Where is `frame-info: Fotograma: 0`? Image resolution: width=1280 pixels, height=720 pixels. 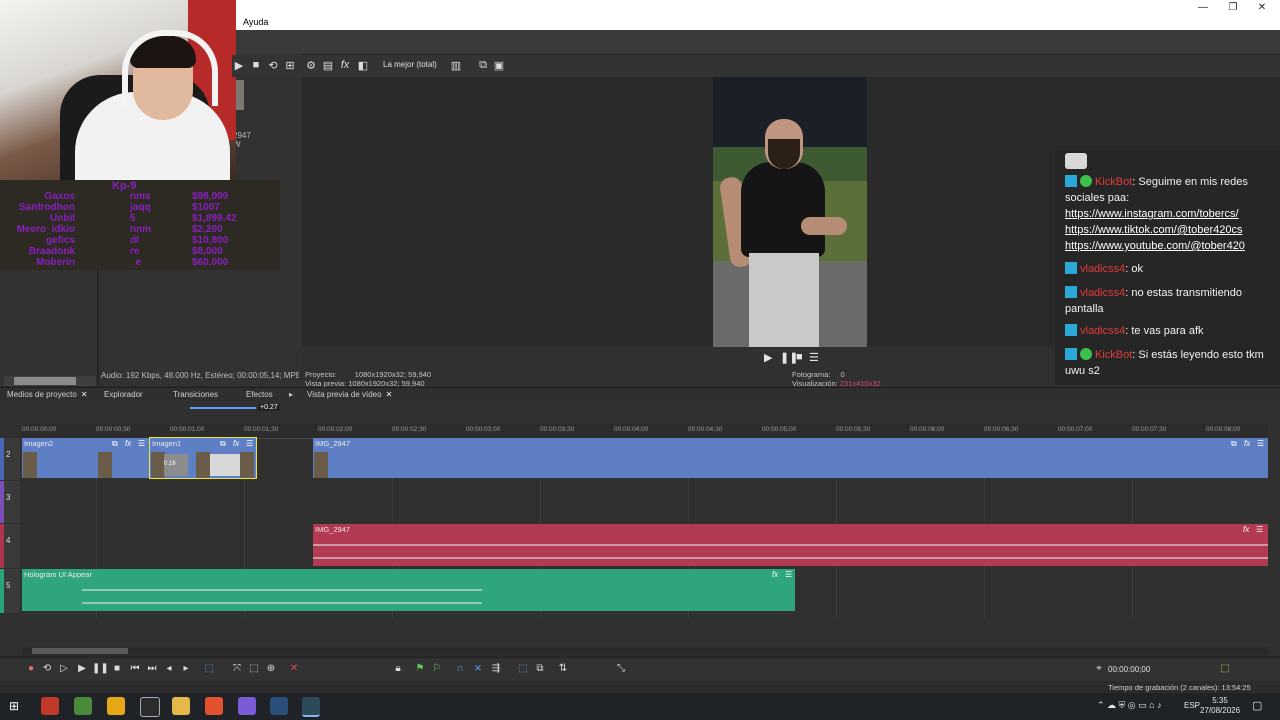 frame-info: Fotograma: 0 is located at coordinates (818, 374).